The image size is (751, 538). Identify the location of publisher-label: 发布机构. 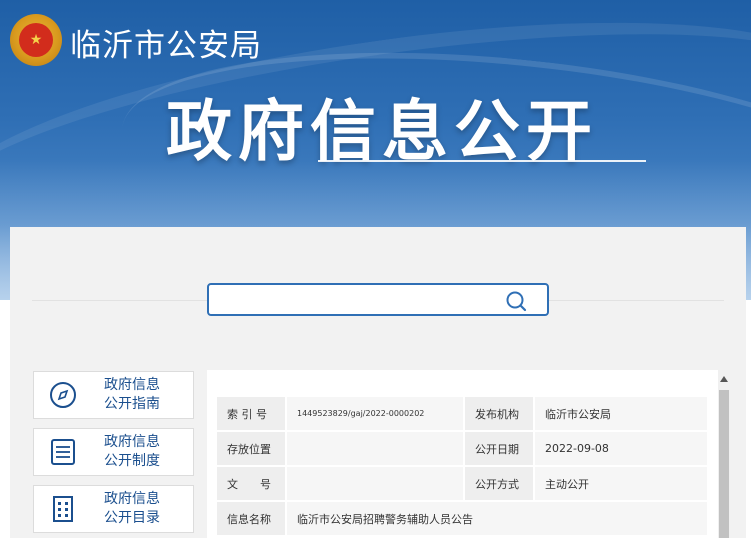
(499, 413).